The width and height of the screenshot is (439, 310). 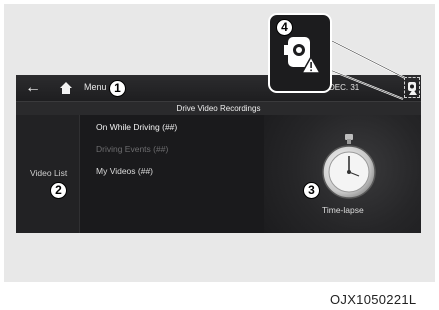 I want to click on dashcam-settings-button, so click(x=412, y=87).